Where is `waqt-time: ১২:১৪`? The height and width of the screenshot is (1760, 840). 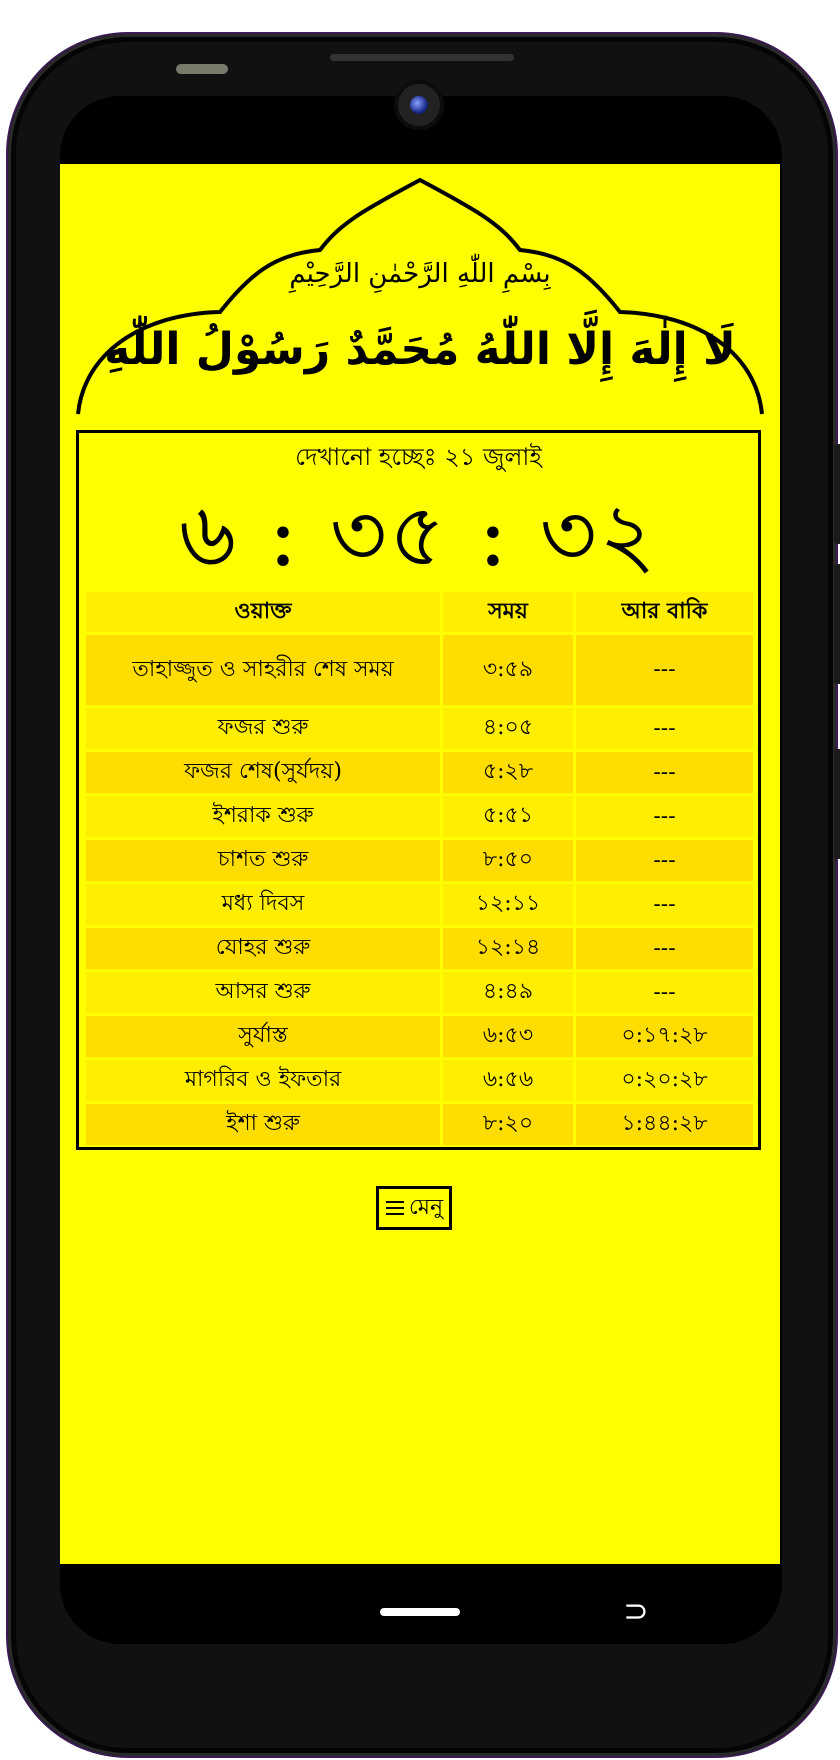
waqt-time: ১২:১৪ is located at coordinates (508, 948).